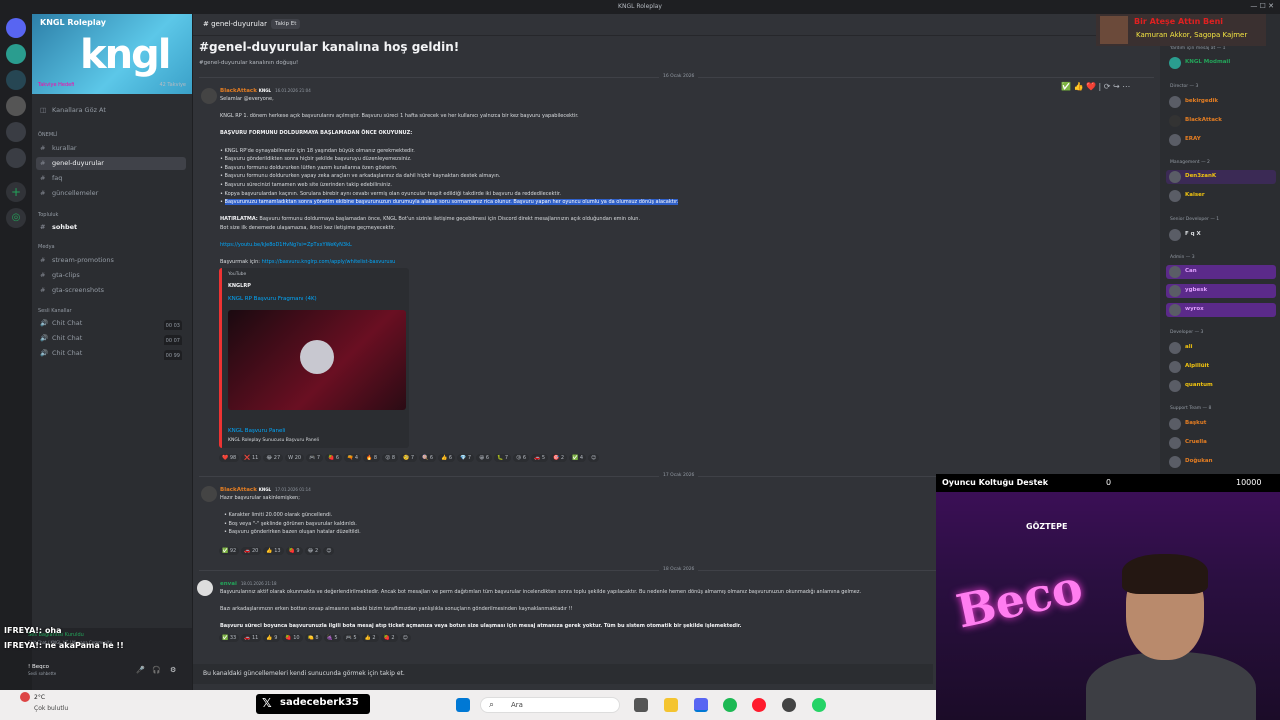 The height and width of the screenshot is (720, 1280). What do you see at coordinates (1221, 348) in the screenshot?
I see `member-item: ali` at bounding box center [1221, 348].